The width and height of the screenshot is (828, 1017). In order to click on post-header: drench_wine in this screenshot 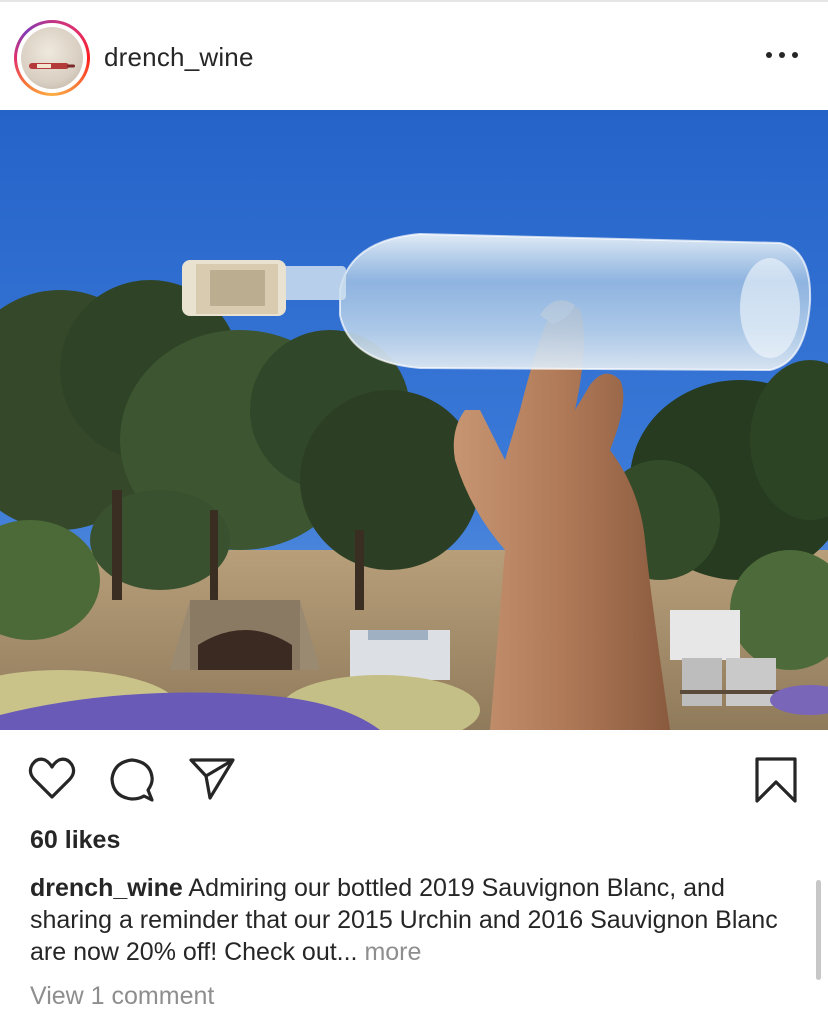, I will do `click(414, 55)`.